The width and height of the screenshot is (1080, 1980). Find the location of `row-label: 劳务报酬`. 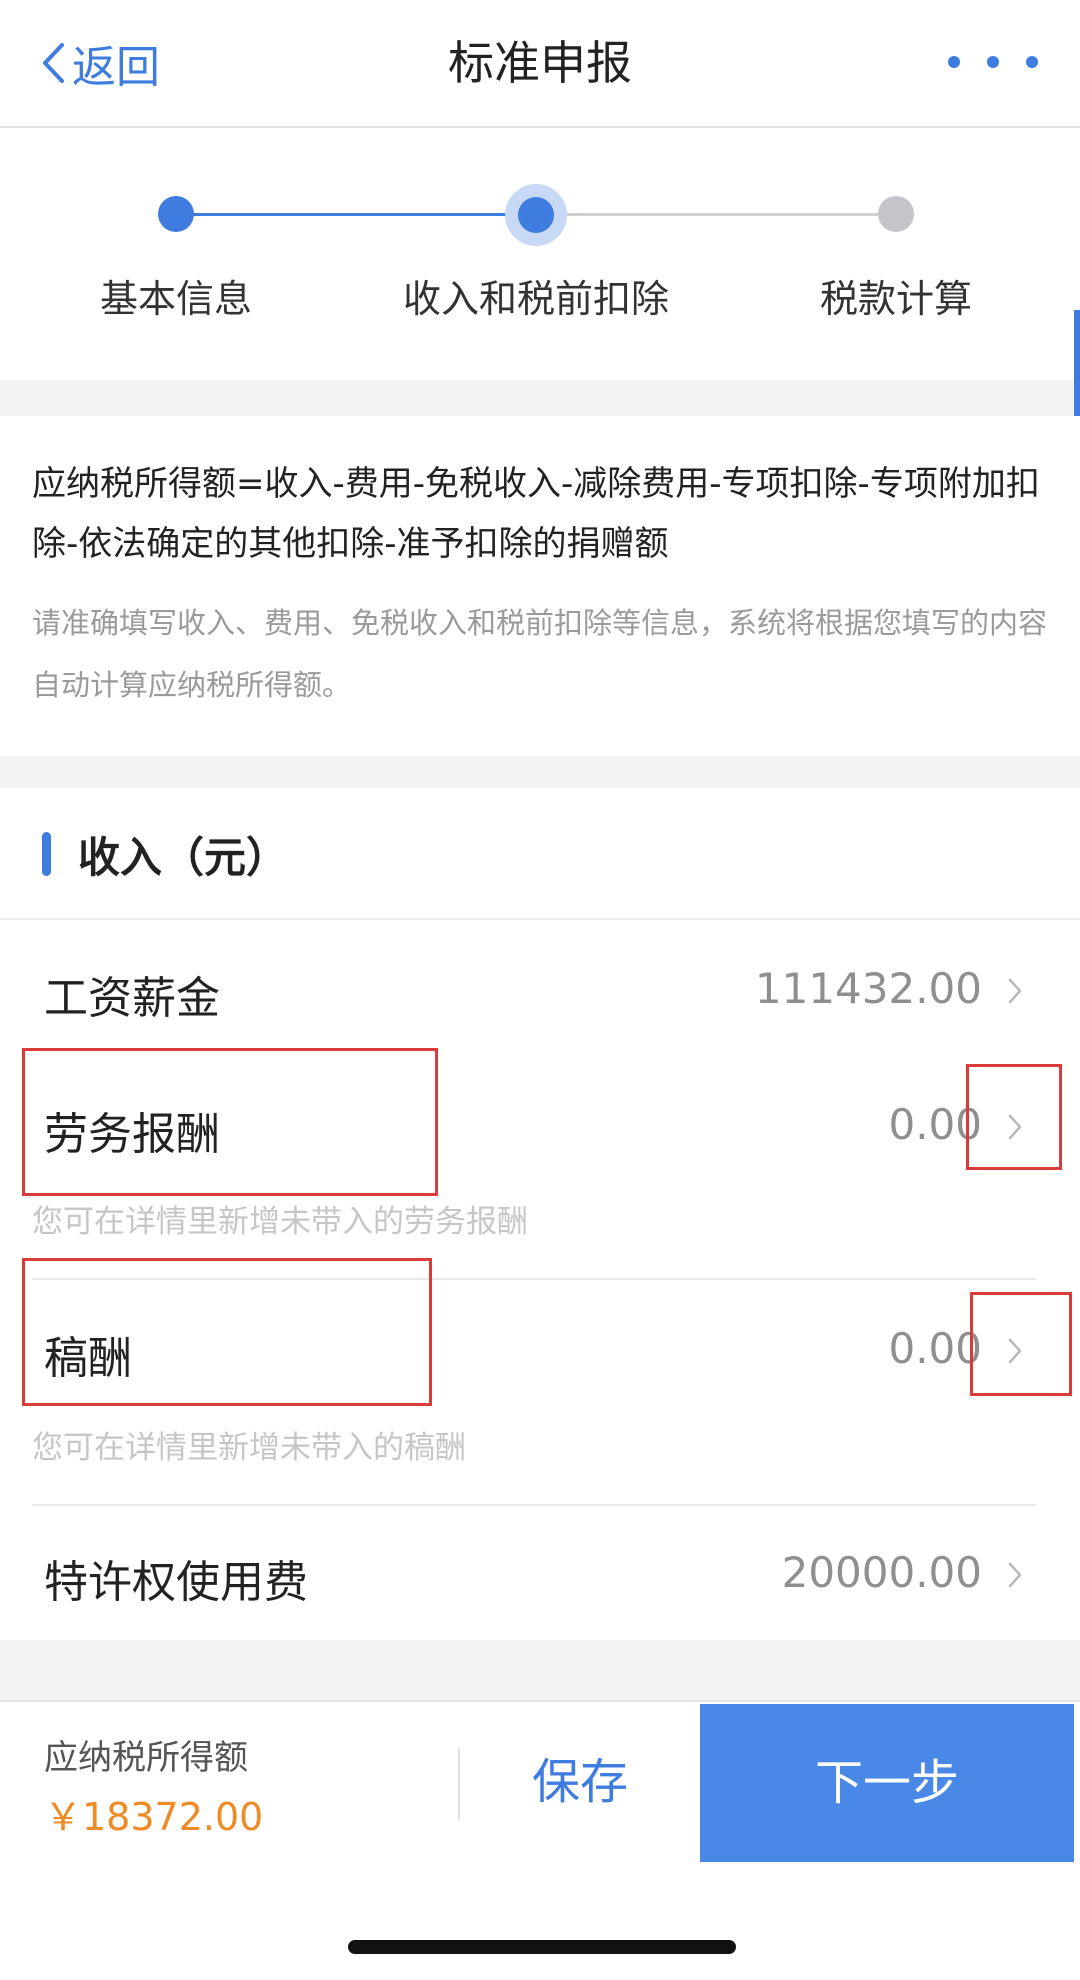

row-label: 劳务报酬 is located at coordinates (132, 1134).